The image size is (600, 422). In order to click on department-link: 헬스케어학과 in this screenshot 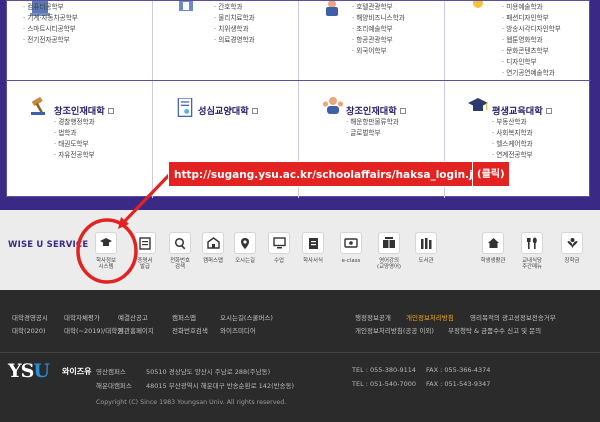, I will do `click(512, 144)`.